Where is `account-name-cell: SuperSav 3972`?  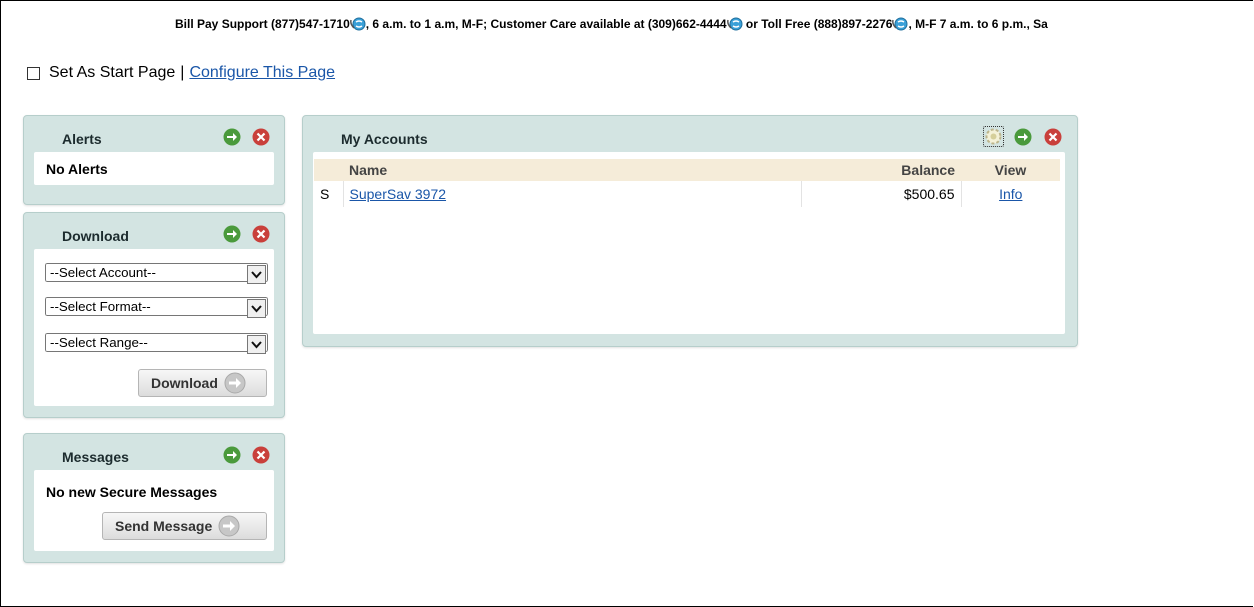
account-name-cell: SuperSav 3972 is located at coordinates (572, 194).